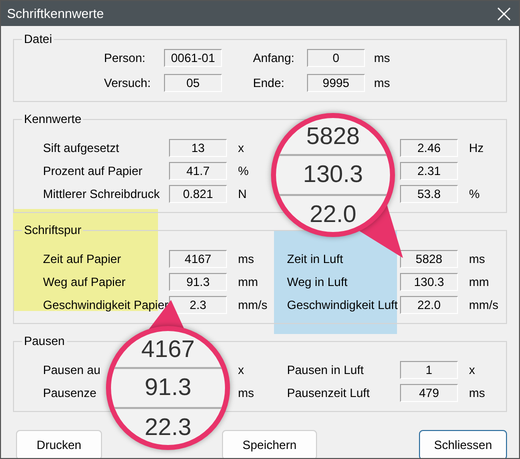  What do you see at coordinates (463, 444) in the screenshot?
I see `dialog-button: Schliessen` at bounding box center [463, 444].